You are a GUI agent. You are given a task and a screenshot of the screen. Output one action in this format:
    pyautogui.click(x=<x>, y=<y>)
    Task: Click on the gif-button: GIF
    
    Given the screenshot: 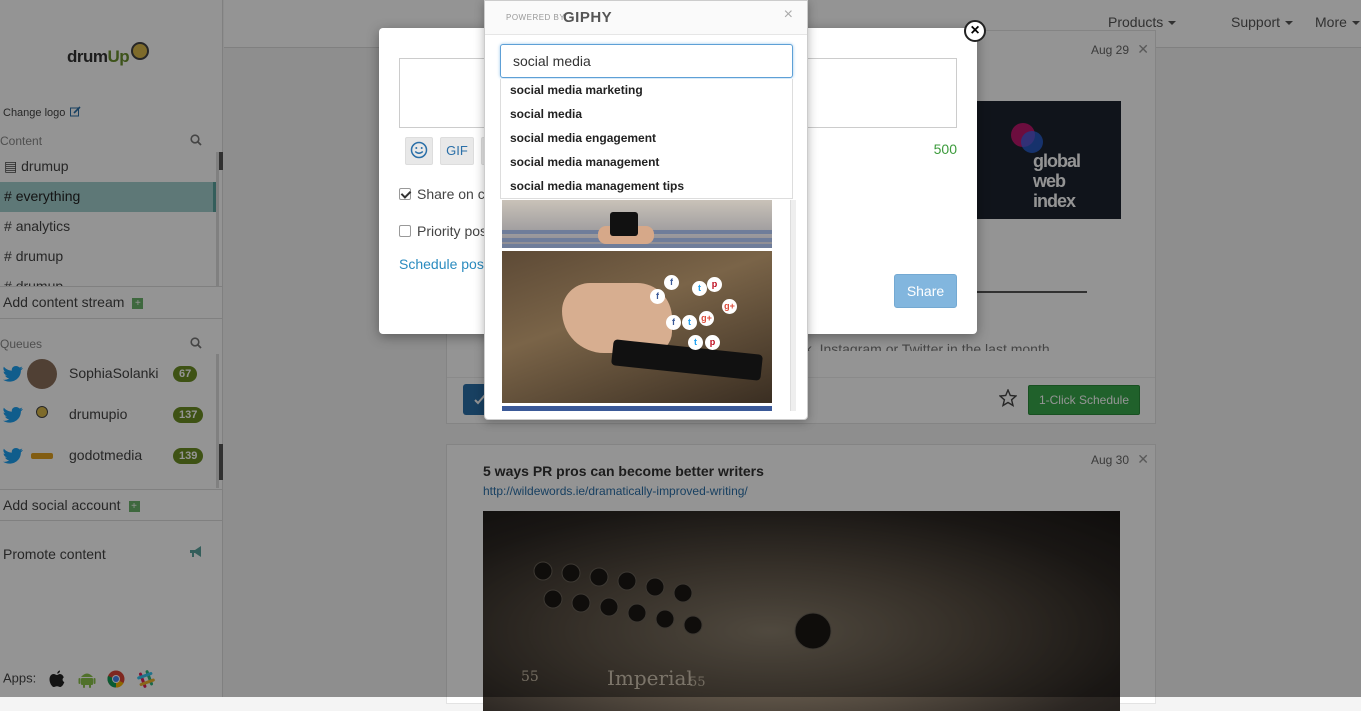 What is the action you would take?
    pyautogui.click(x=457, y=151)
    